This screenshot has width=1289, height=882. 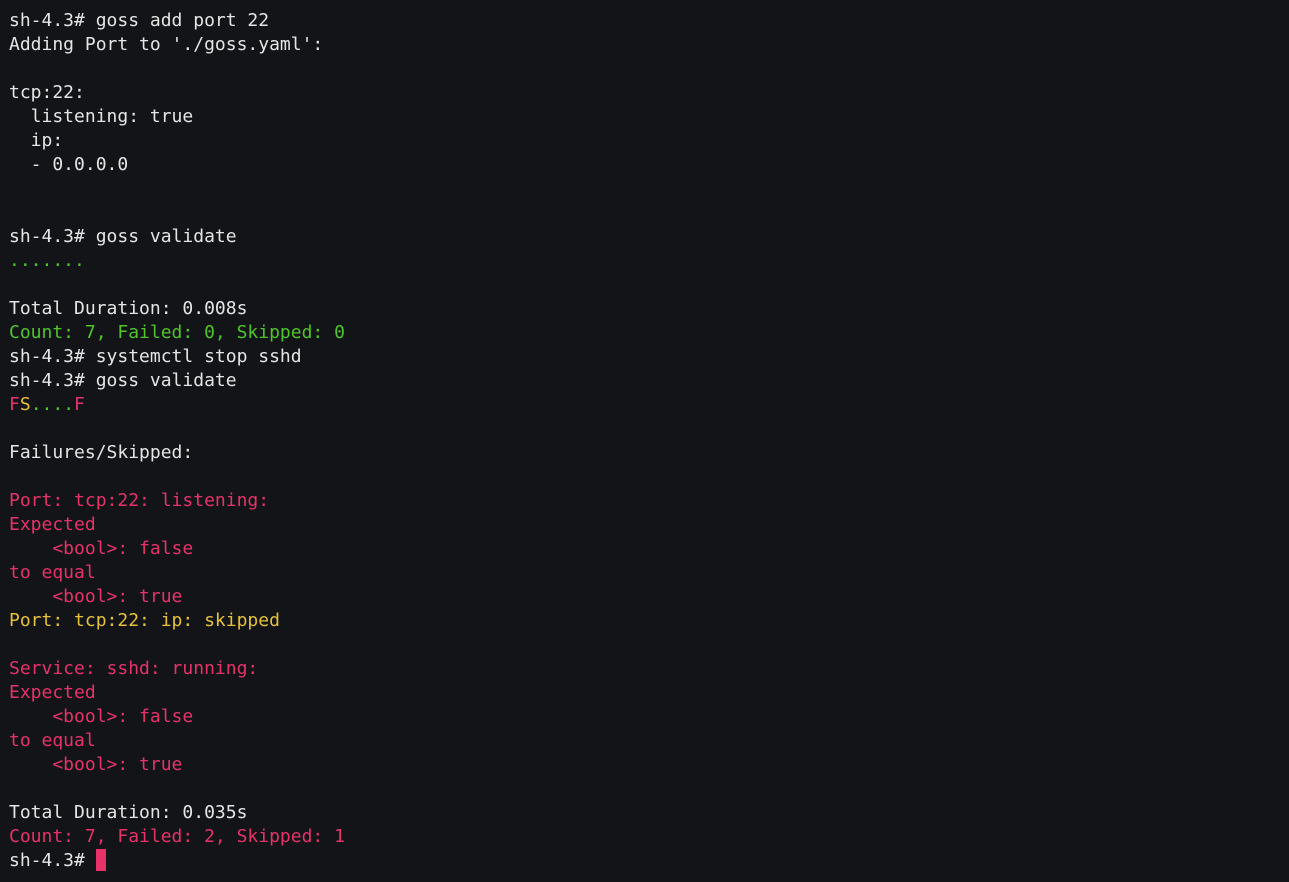 I want to click on terminal-text-segment: Count: 7, Failed: 0, Skipped: 0, so click(x=177, y=332).